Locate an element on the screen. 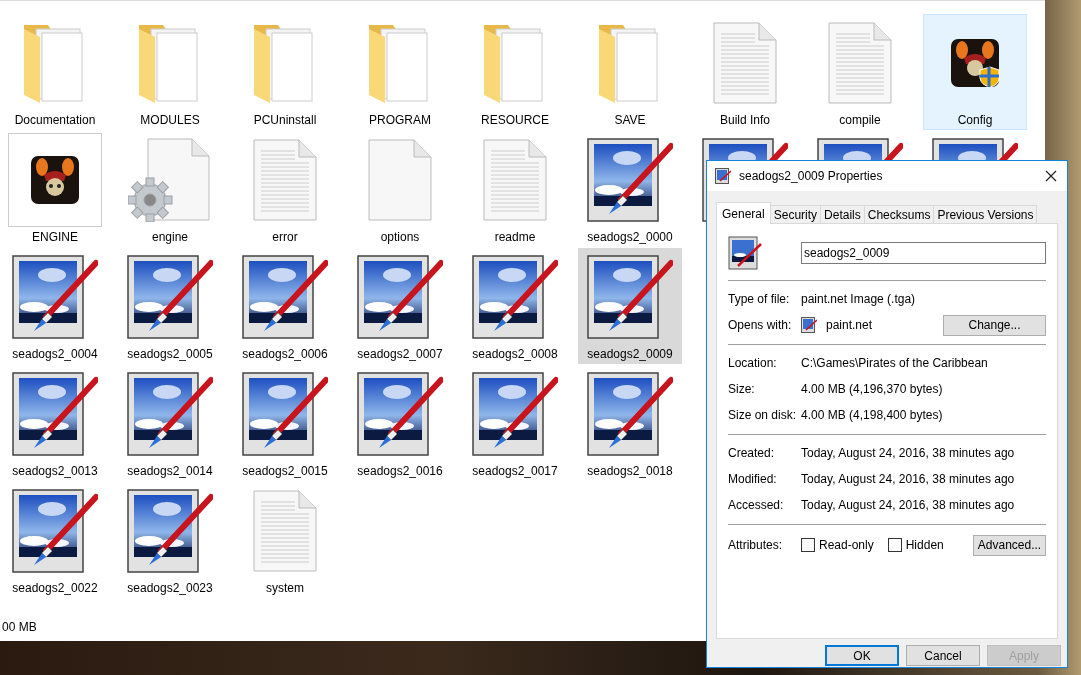  close-icon is located at coordinates (1051, 176).